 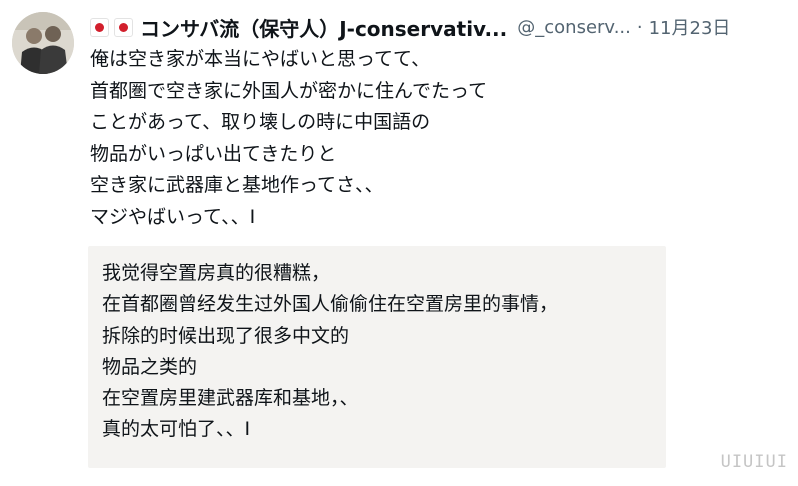 What do you see at coordinates (330, 304) in the screenshot?
I see `translation-line: 在首都圈曾经发生过外国人偷偷住在空置房里的事情，` at bounding box center [330, 304].